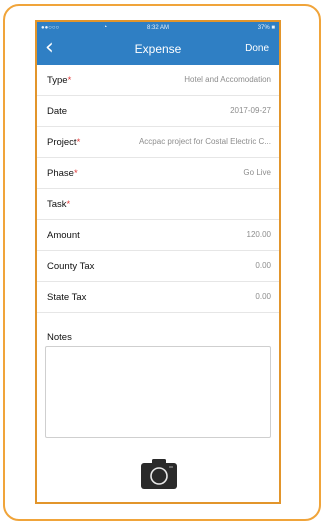 This screenshot has height=526, width=327. What do you see at coordinates (258, 234) in the screenshot?
I see `field-value: 120.00` at bounding box center [258, 234].